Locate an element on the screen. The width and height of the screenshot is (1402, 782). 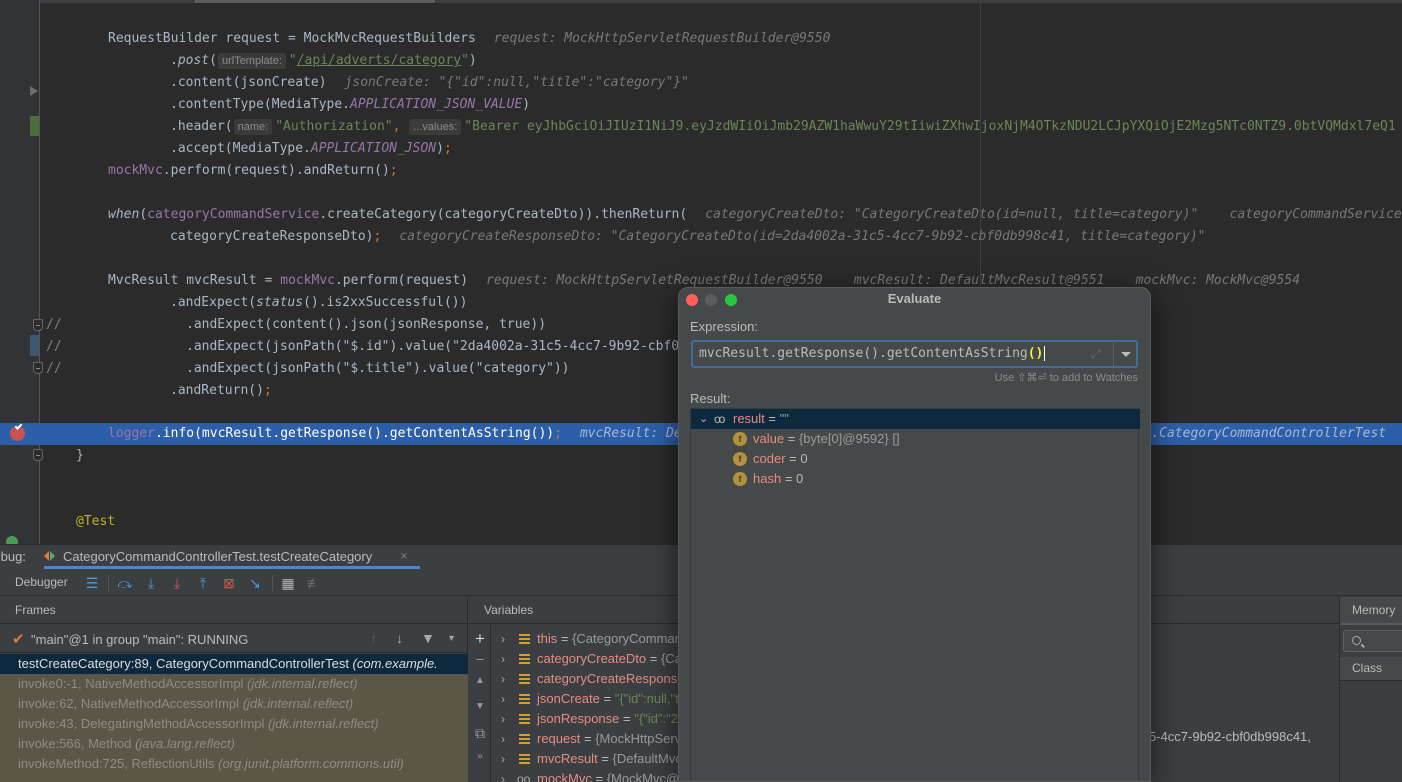
variables-side-toolbar: + − ▲ ▼ ⧉ » is located at coordinates (480, 703).